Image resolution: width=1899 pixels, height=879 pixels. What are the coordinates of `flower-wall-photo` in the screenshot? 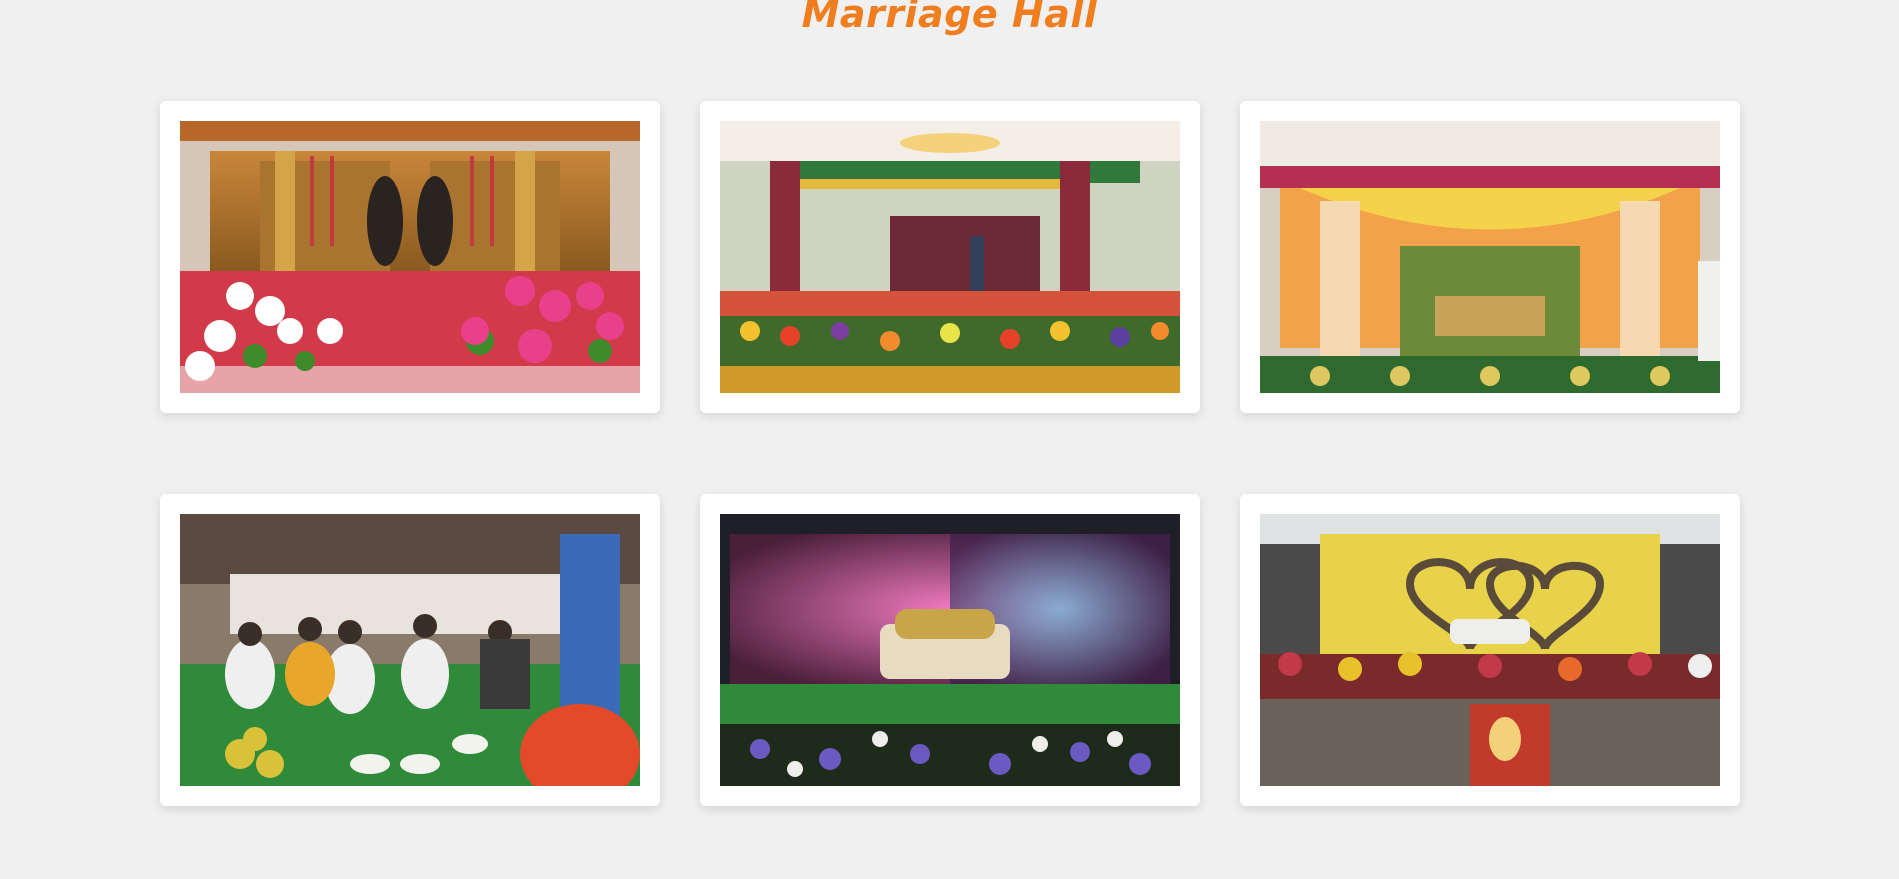 It's located at (950, 650).